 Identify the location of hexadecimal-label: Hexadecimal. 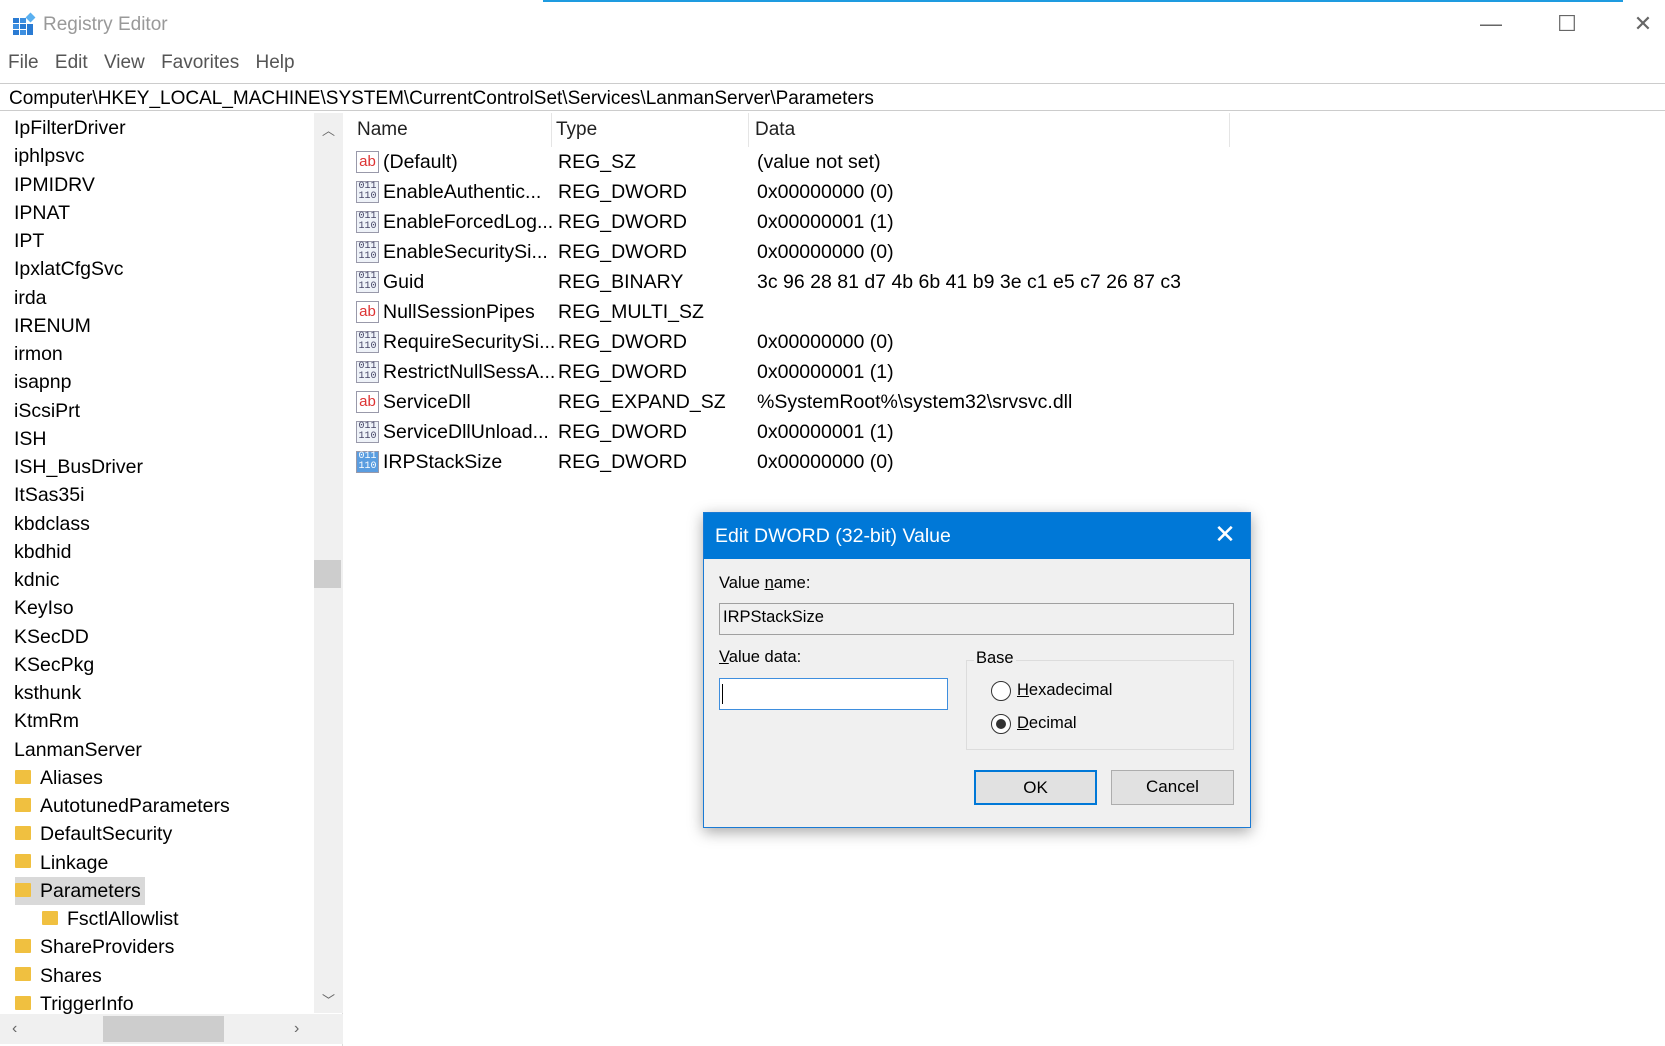
(1064, 690).